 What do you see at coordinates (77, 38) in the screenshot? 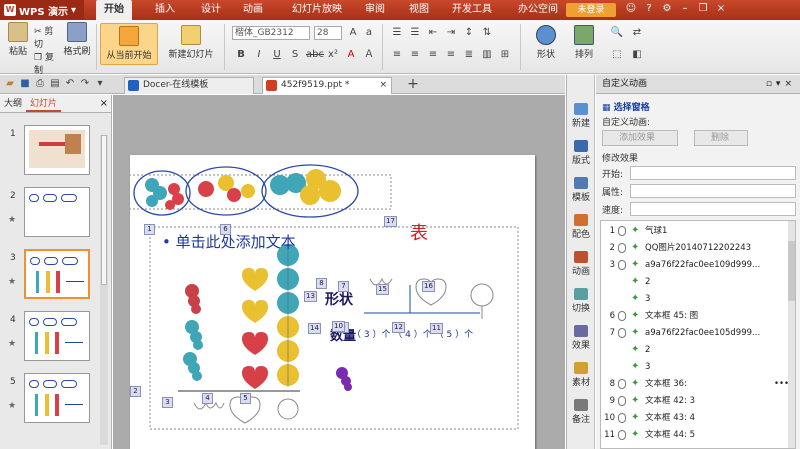
I see `format-painter-button: 格式刷` at bounding box center [77, 38].